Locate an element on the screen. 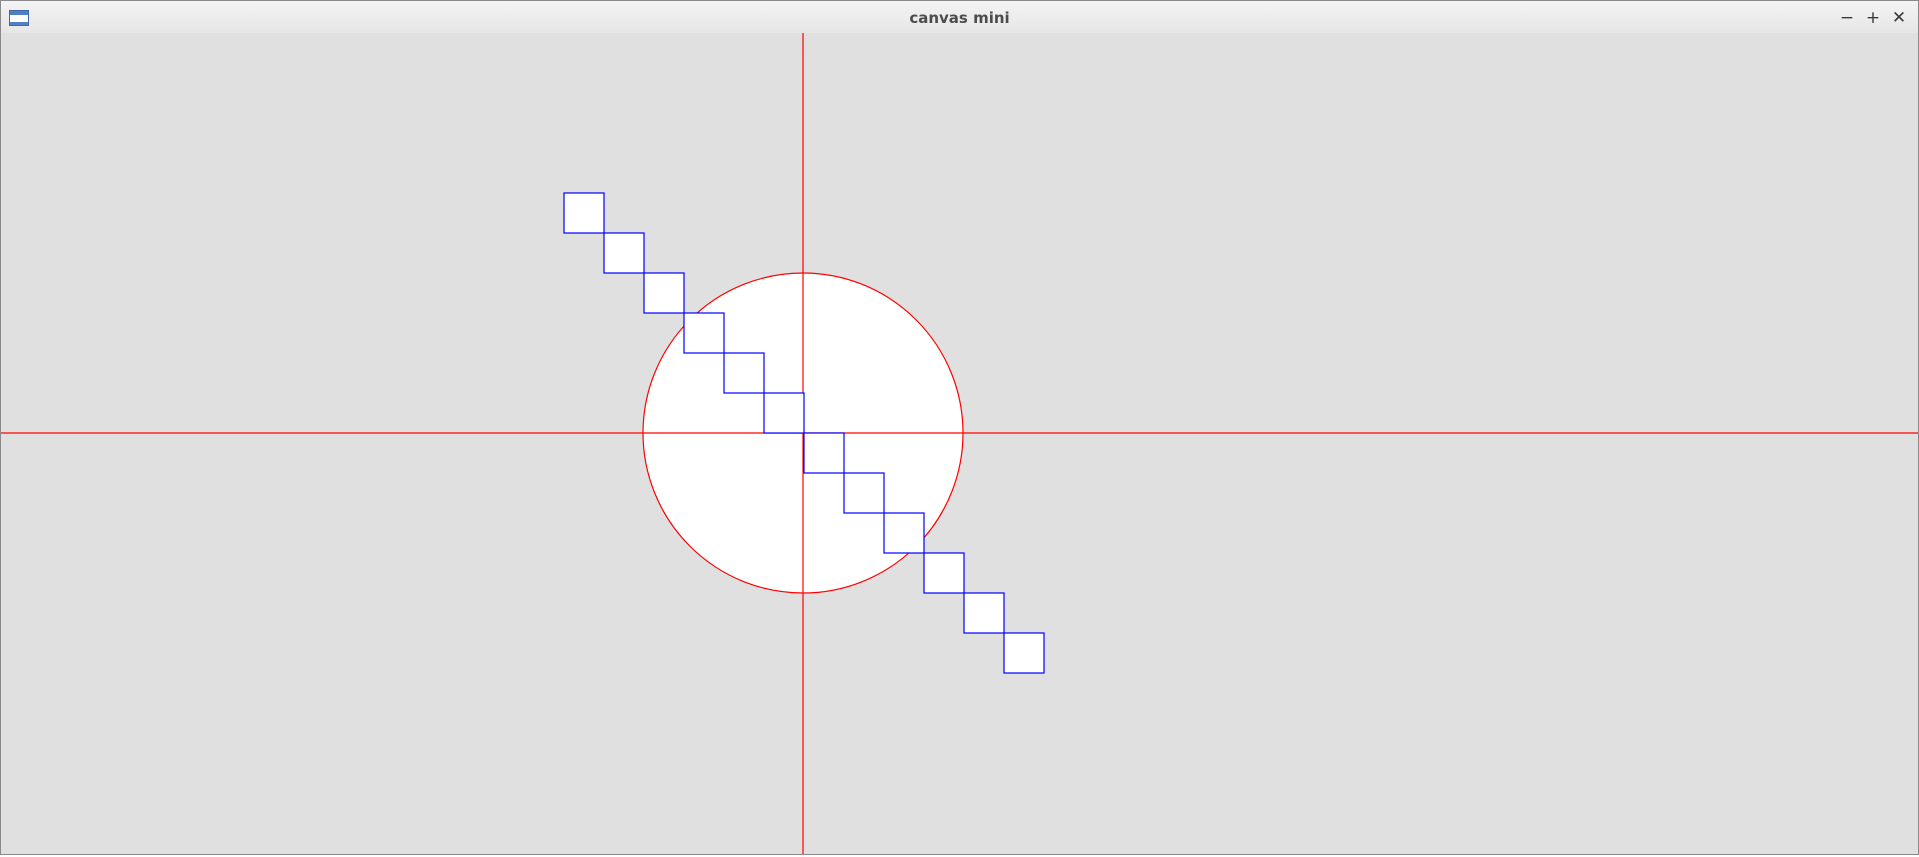 The width and height of the screenshot is (1919, 857). minimize-button: − is located at coordinates (1847, 18).